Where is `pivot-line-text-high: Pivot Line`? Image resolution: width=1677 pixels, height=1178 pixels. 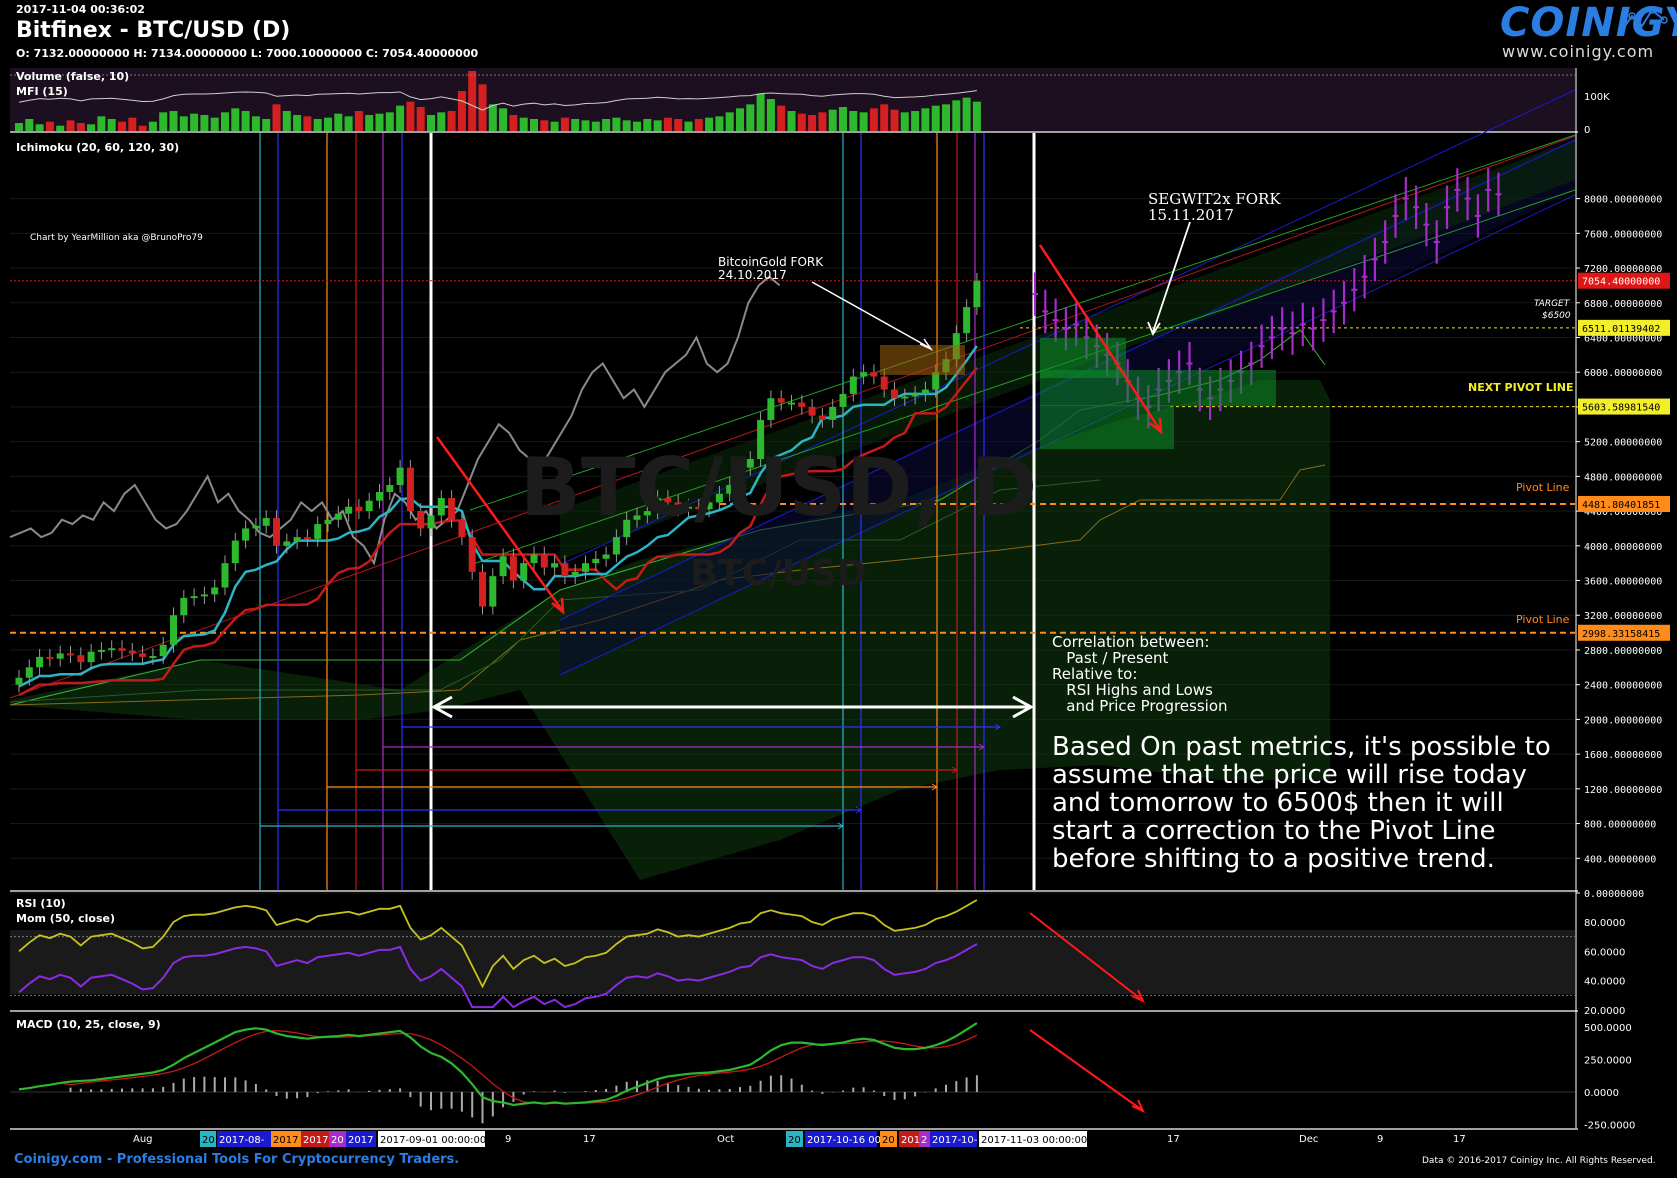
pivot-line-text-high: Pivot Line is located at coordinates (1543, 487).